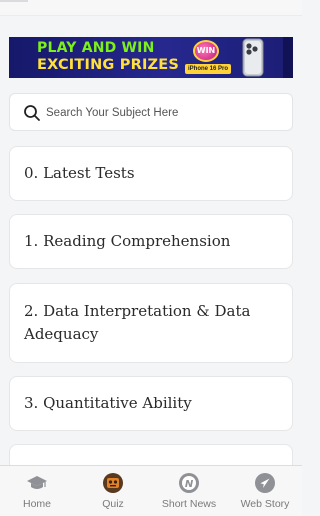 This screenshot has height=516, width=320. Describe the element at coordinates (208, 69) in the screenshot. I see `phone-tag: iPhone 16 Pro` at that location.